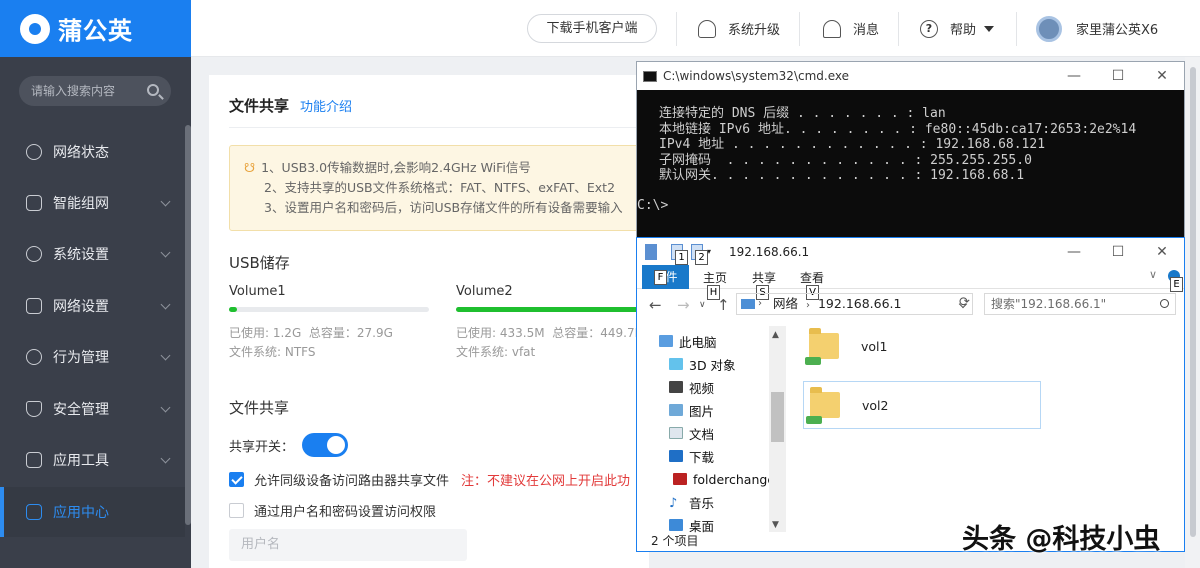 This screenshot has height=568, width=1200. Describe the element at coordinates (655, 305) in the screenshot. I see `back-arrow-icon: ←` at that location.